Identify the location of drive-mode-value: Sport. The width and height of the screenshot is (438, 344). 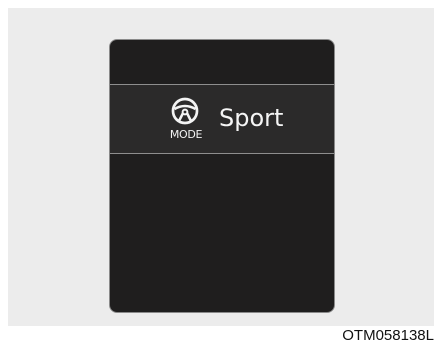
(251, 118).